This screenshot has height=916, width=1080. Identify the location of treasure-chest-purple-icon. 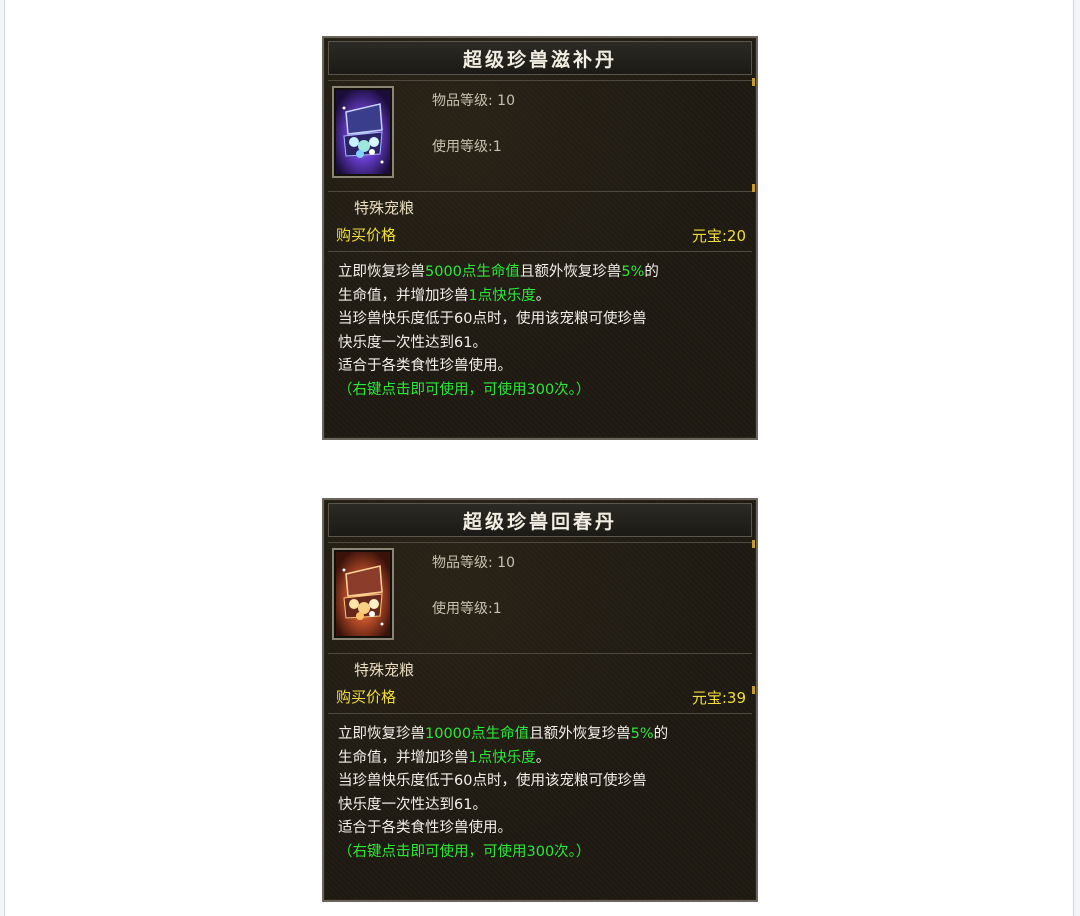
(363, 132).